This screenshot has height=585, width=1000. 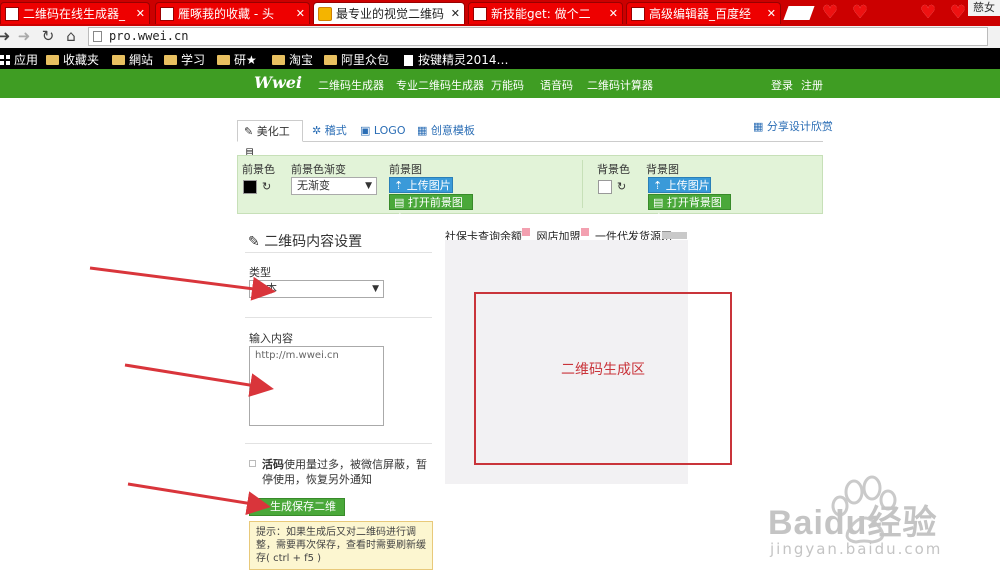 I want to click on arrow-to-content-input, so click(x=199, y=380).